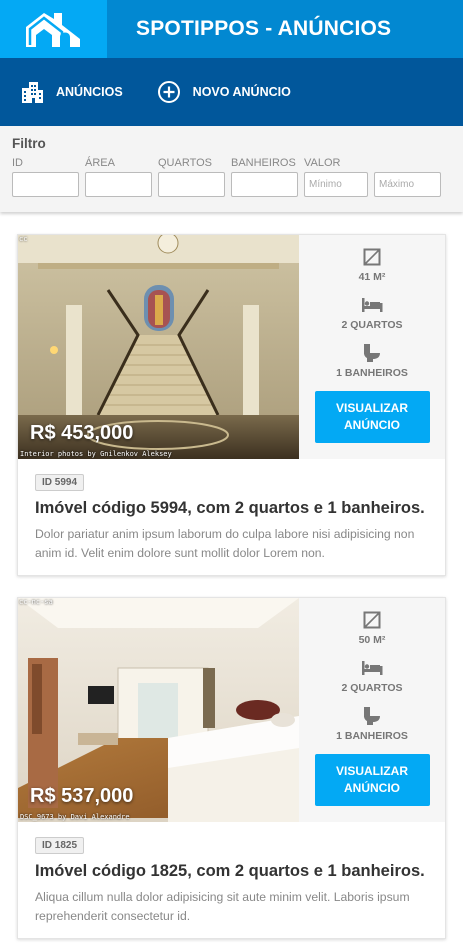  What do you see at coordinates (96, 454) in the screenshot?
I see `photo-credit: Interior photos by Gnilenkov Aleksey` at bounding box center [96, 454].